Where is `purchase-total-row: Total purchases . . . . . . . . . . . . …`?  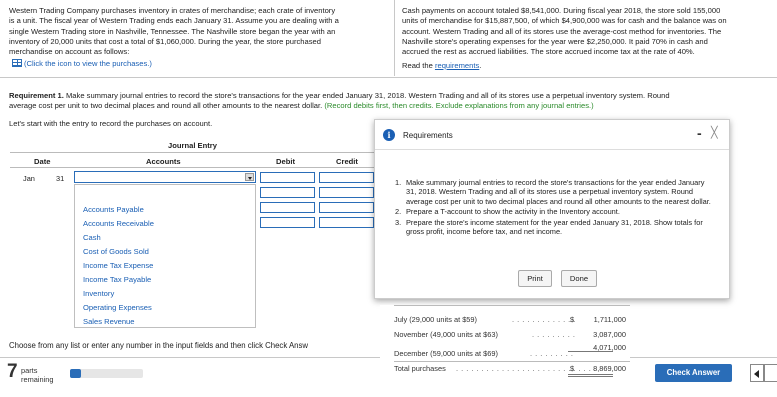
purchase-total-row: Total purchases . . . . . . . . . . . . … is located at coordinates (512, 368).